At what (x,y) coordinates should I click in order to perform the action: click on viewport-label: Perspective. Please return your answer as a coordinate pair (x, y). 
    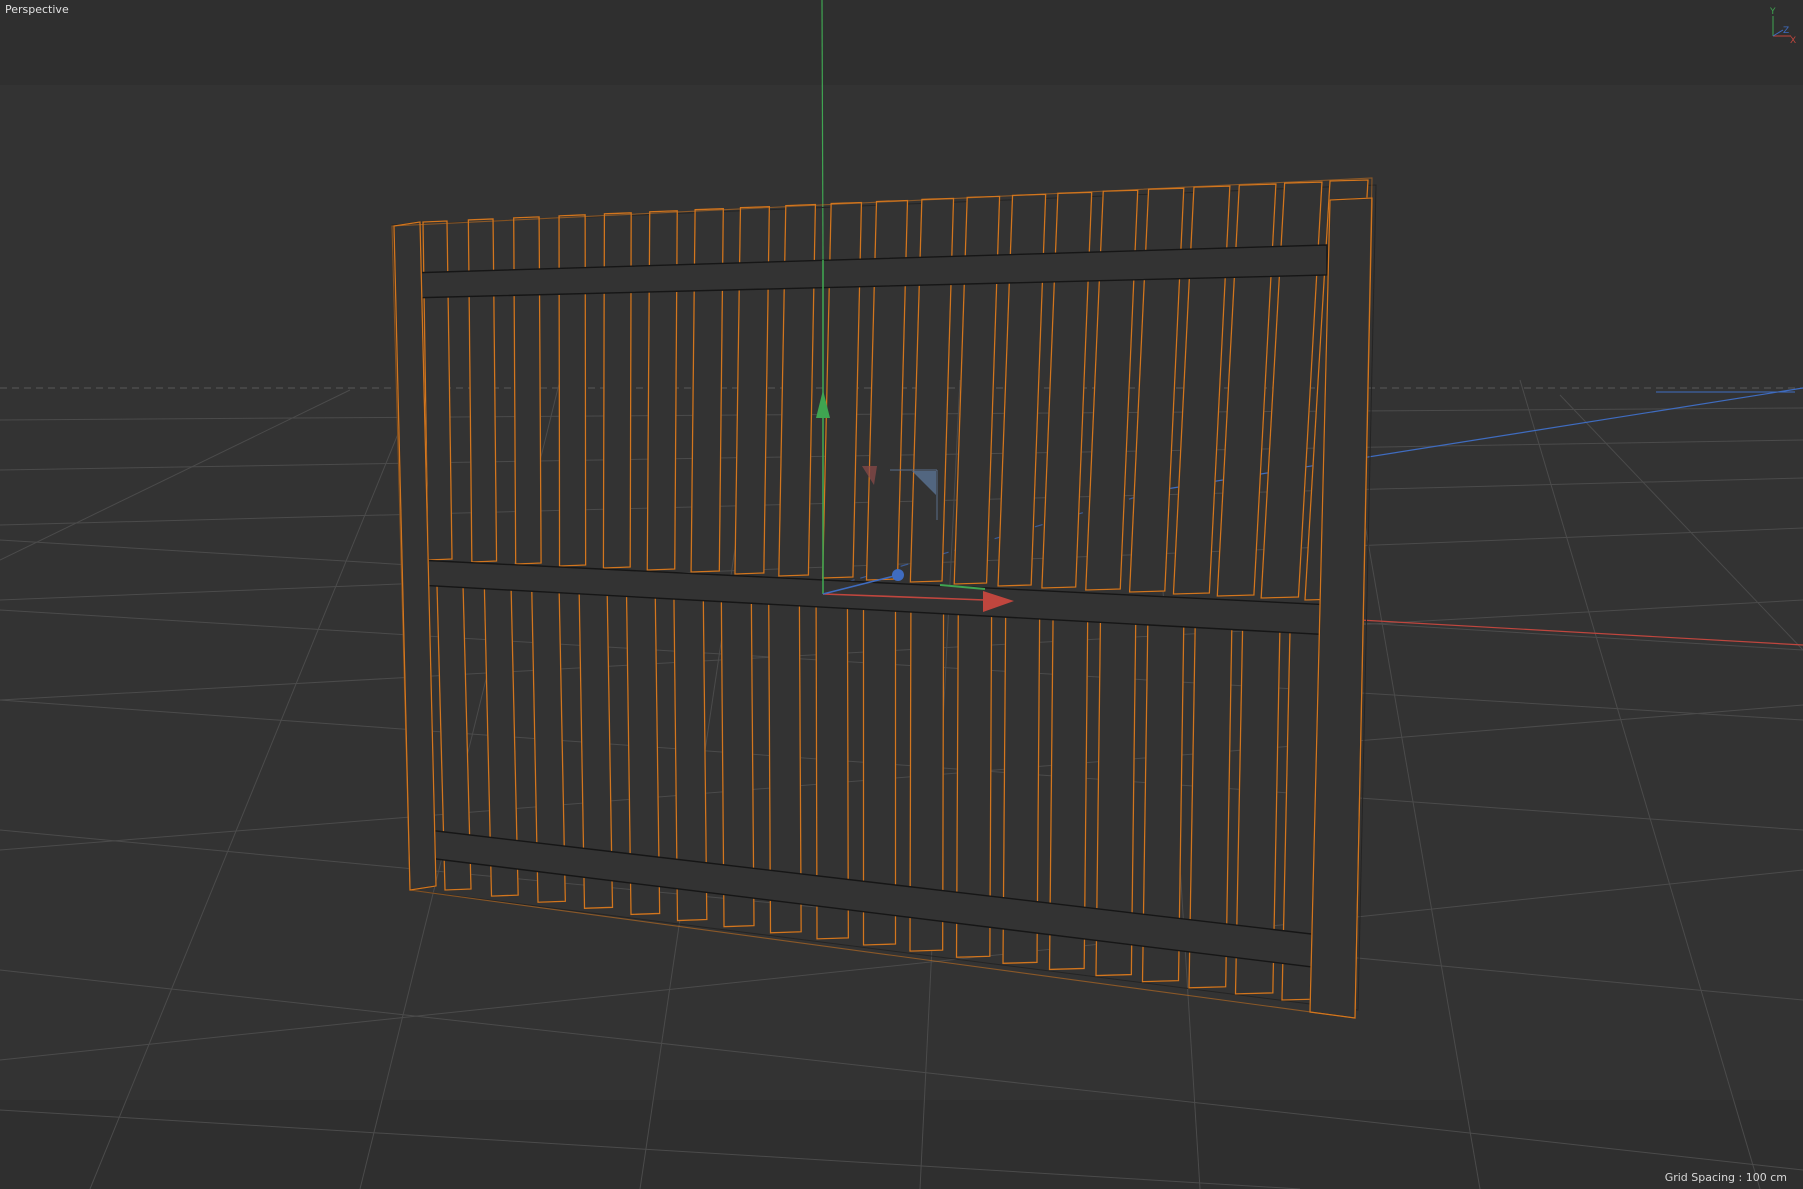
    Looking at the image, I should click on (37, 9).